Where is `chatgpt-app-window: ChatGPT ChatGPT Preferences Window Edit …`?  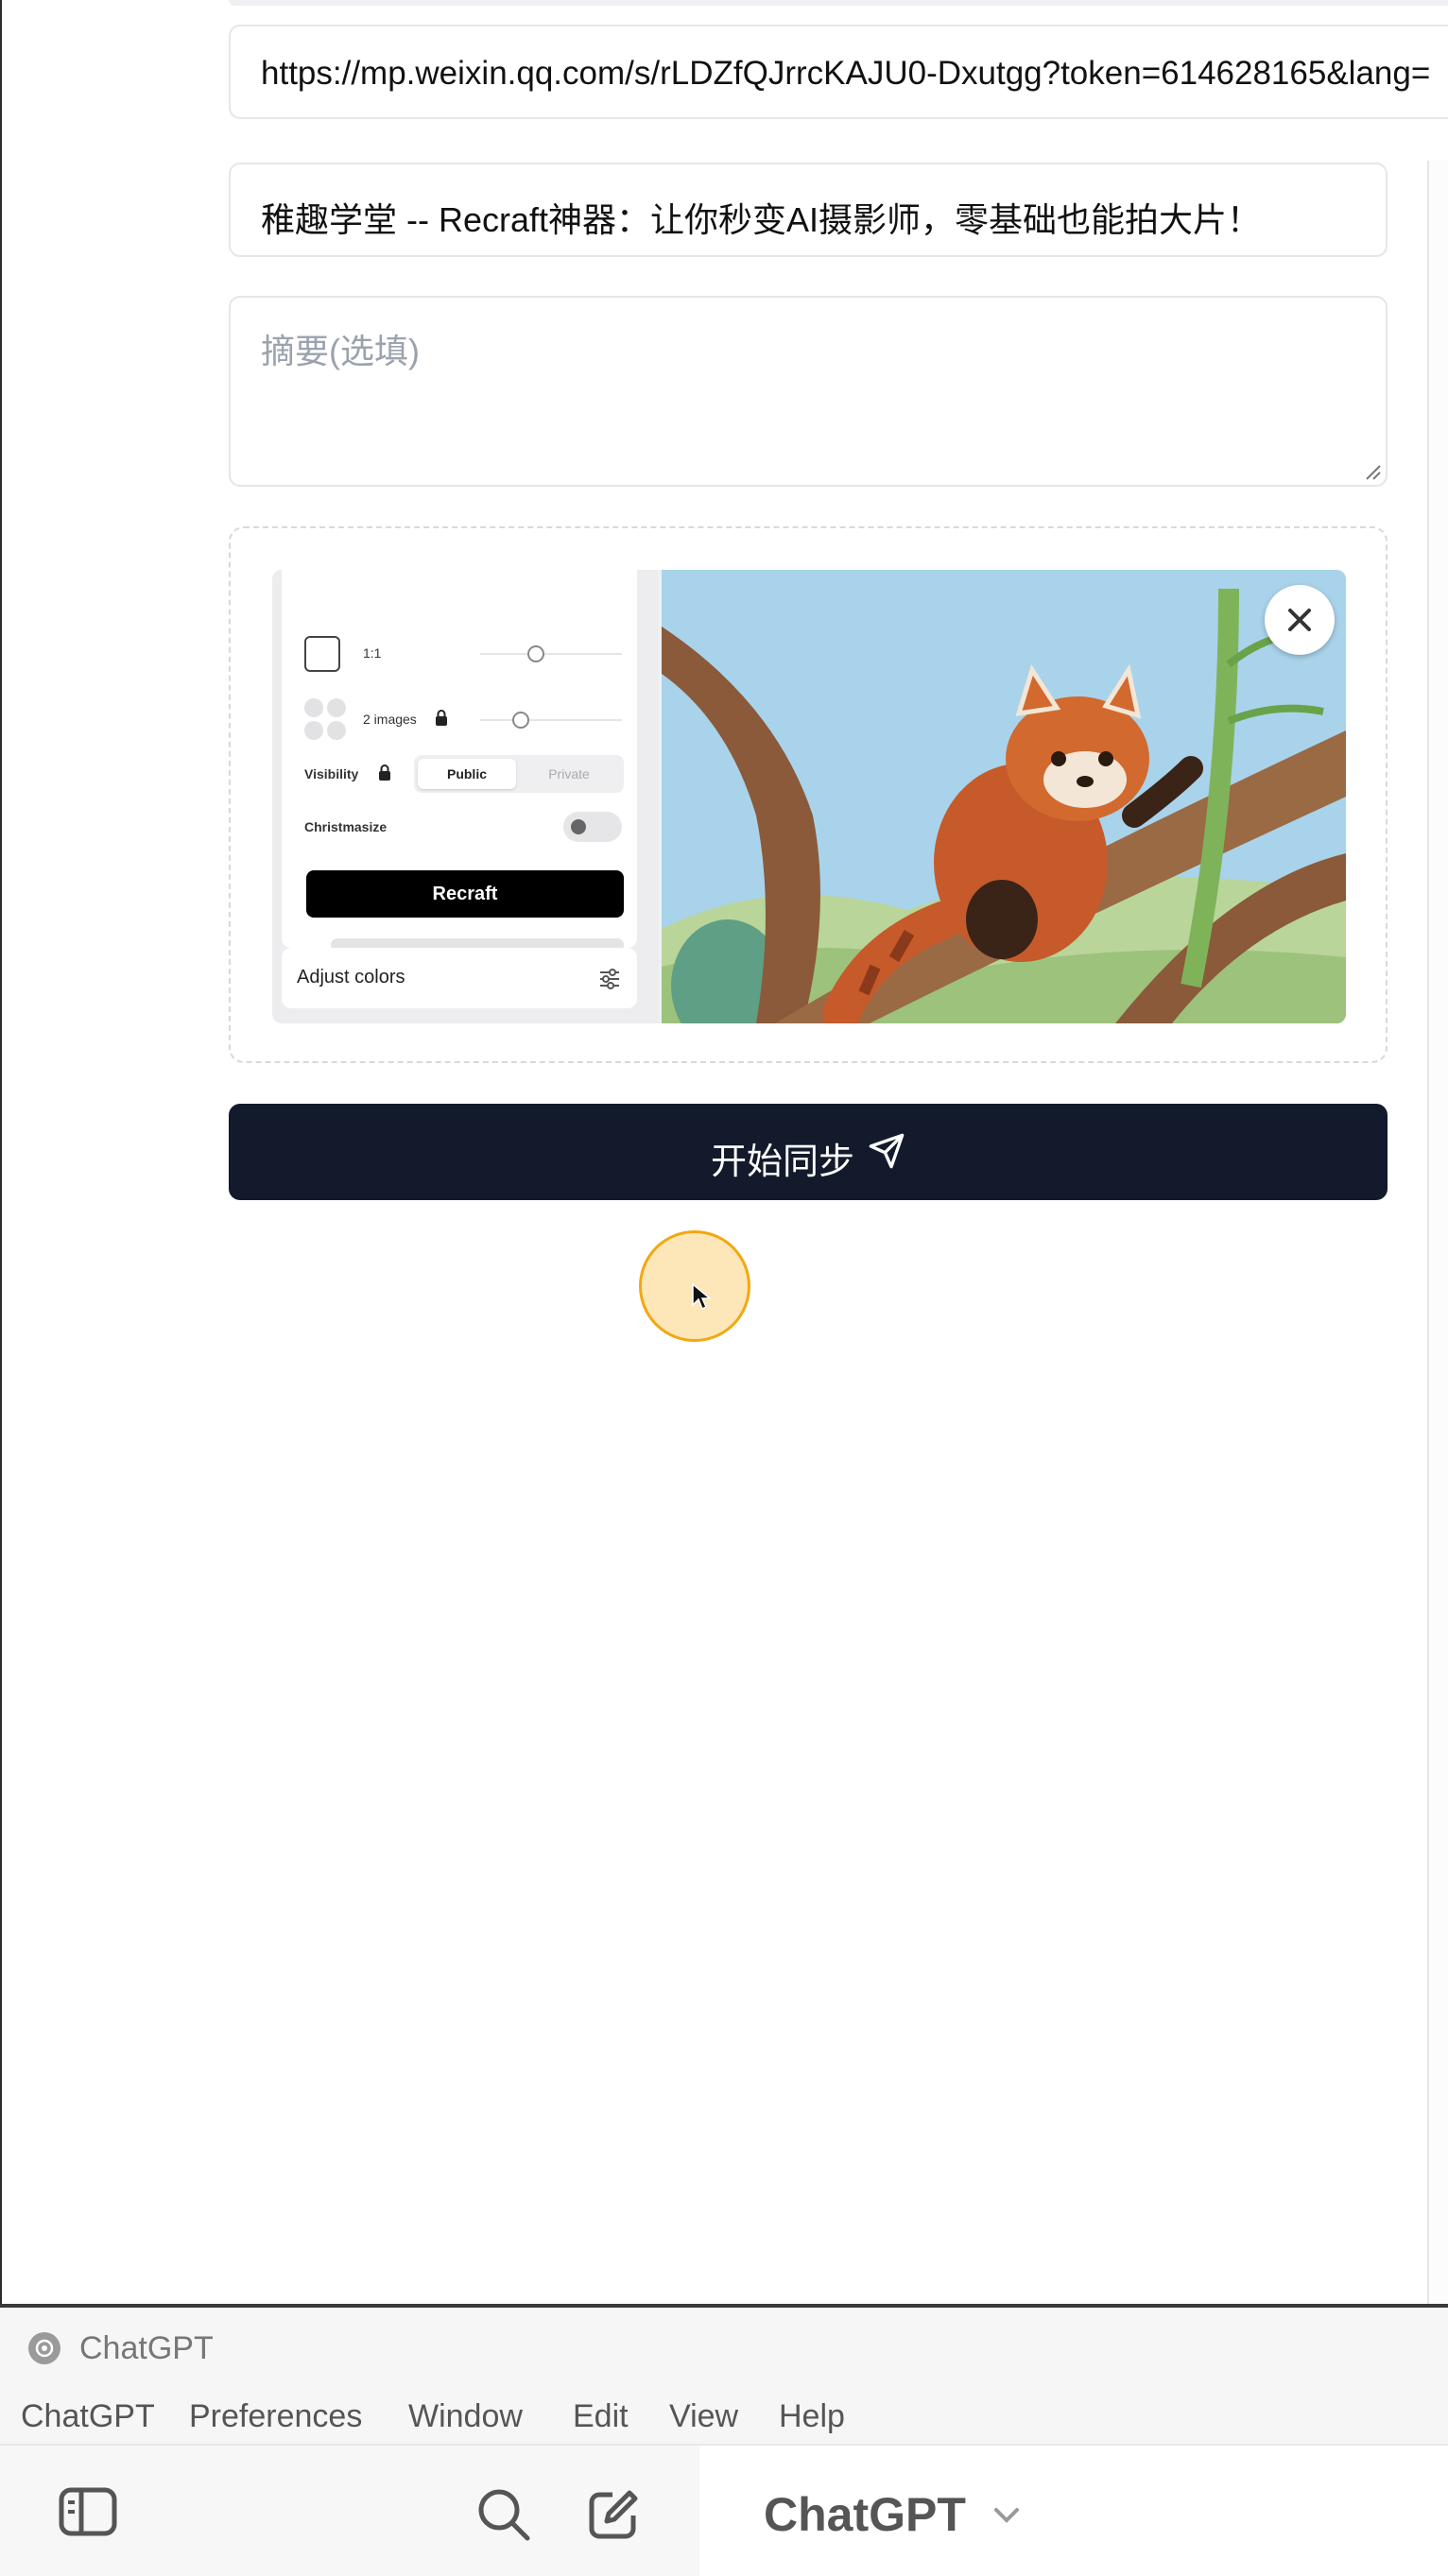
chatgpt-app-window: ChatGPT ChatGPT Preferences Window Edit … is located at coordinates (724, 2442).